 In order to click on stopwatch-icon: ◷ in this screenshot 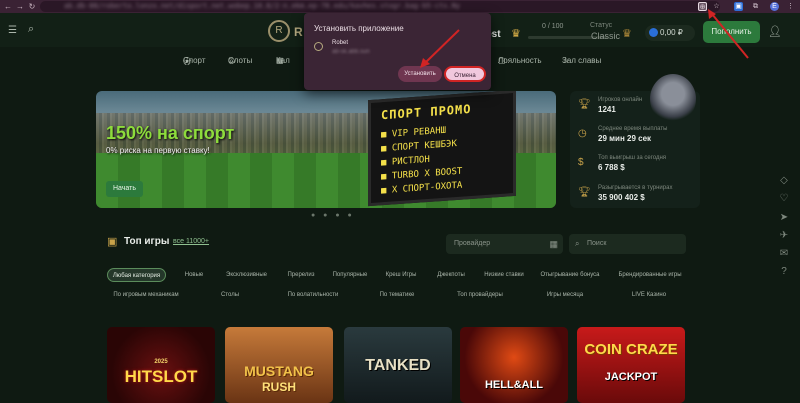, I will do `click(582, 133)`.